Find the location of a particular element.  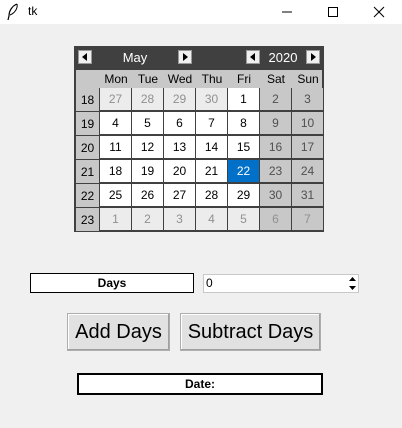

calendar-day: 25 is located at coordinates (115, 195).